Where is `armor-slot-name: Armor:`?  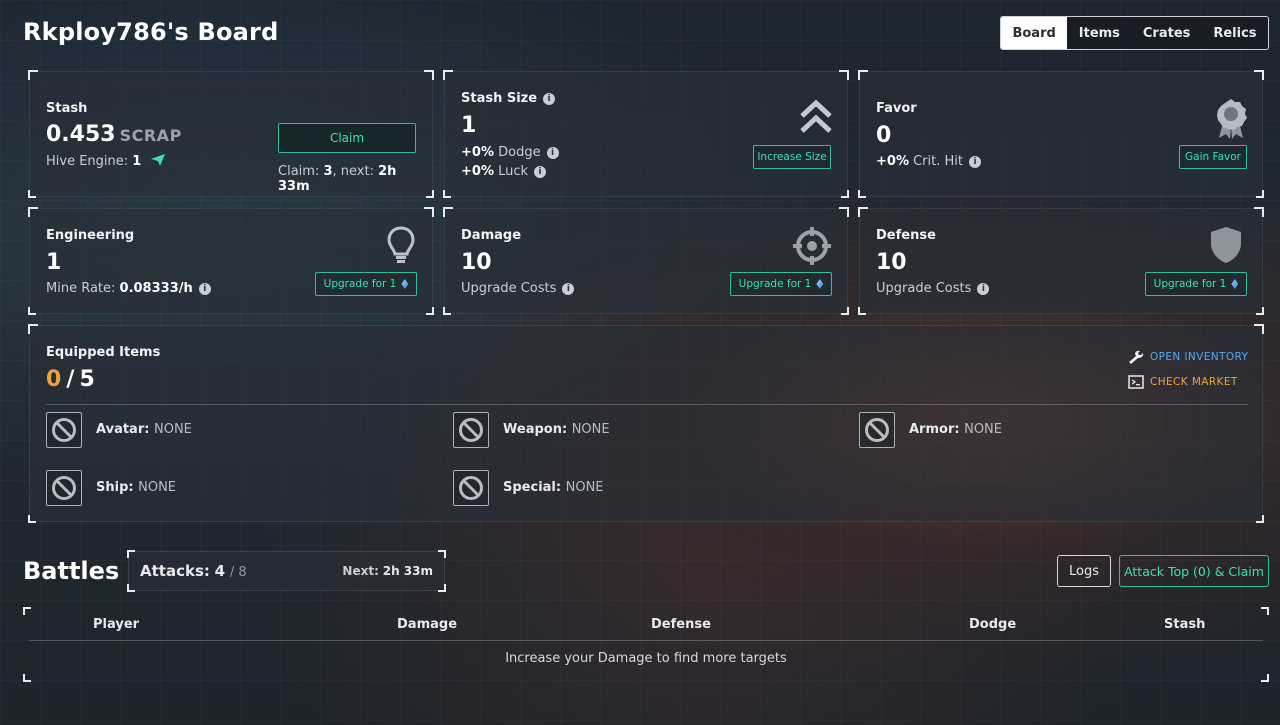 armor-slot-name: Armor: is located at coordinates (934, 429).